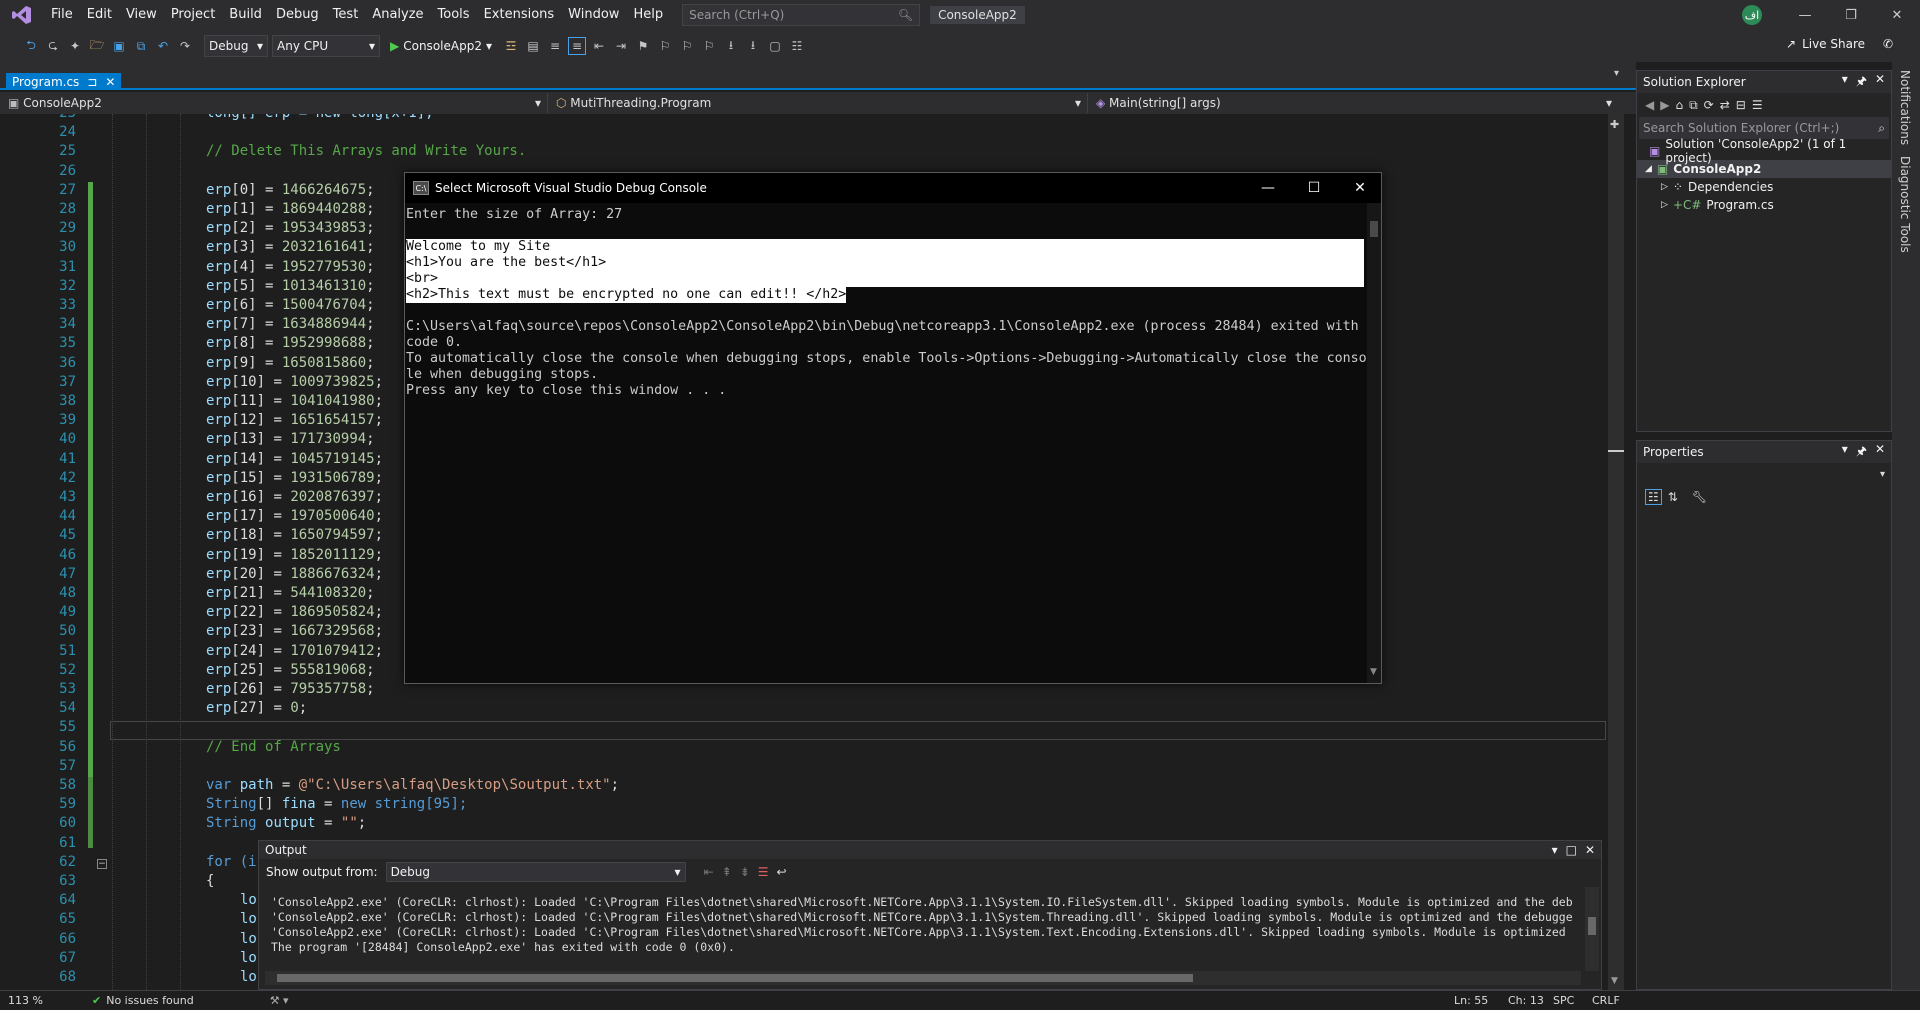 This screenshot has height=1010, width=1920. Describe the element at coordinates (1648, 169) in the screenshot. I see `expand-arrow-icon: ◢` at that location.